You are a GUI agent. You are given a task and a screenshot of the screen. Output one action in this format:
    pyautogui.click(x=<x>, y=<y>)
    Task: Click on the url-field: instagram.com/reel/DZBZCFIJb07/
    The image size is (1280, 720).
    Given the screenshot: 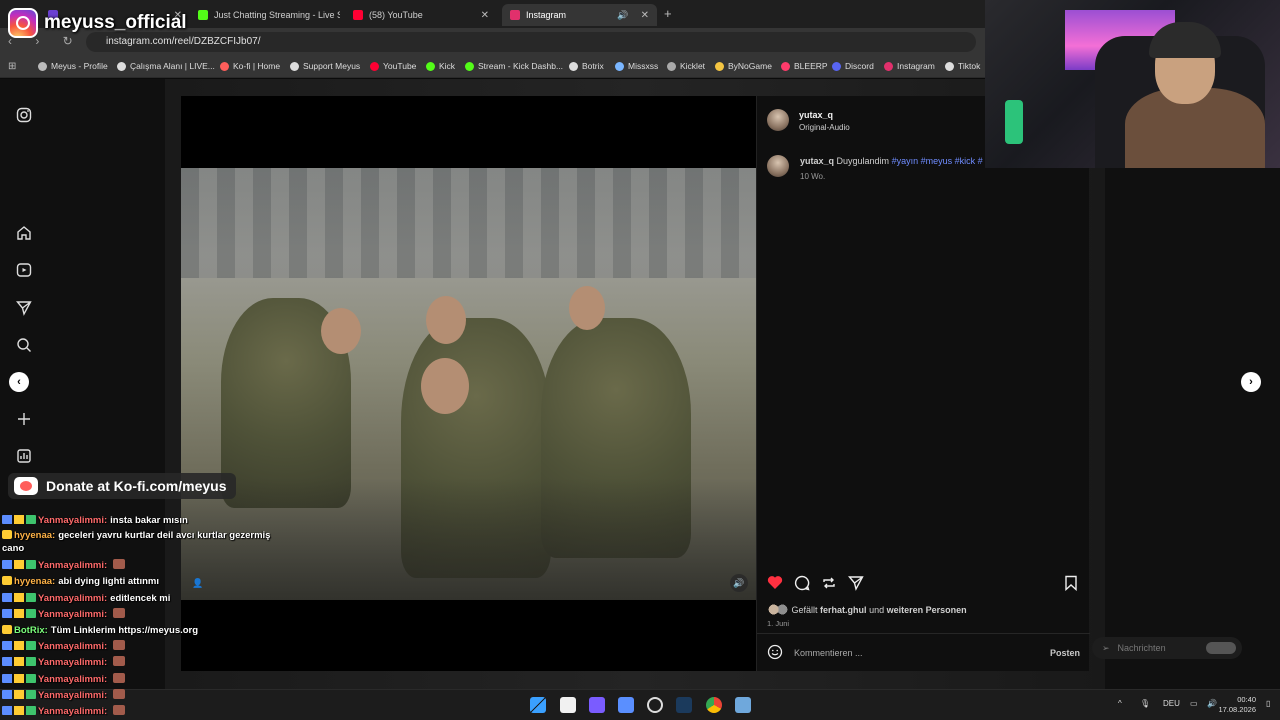 What is the action you would take?
    pyautogui.click(x=531, y=42)
    